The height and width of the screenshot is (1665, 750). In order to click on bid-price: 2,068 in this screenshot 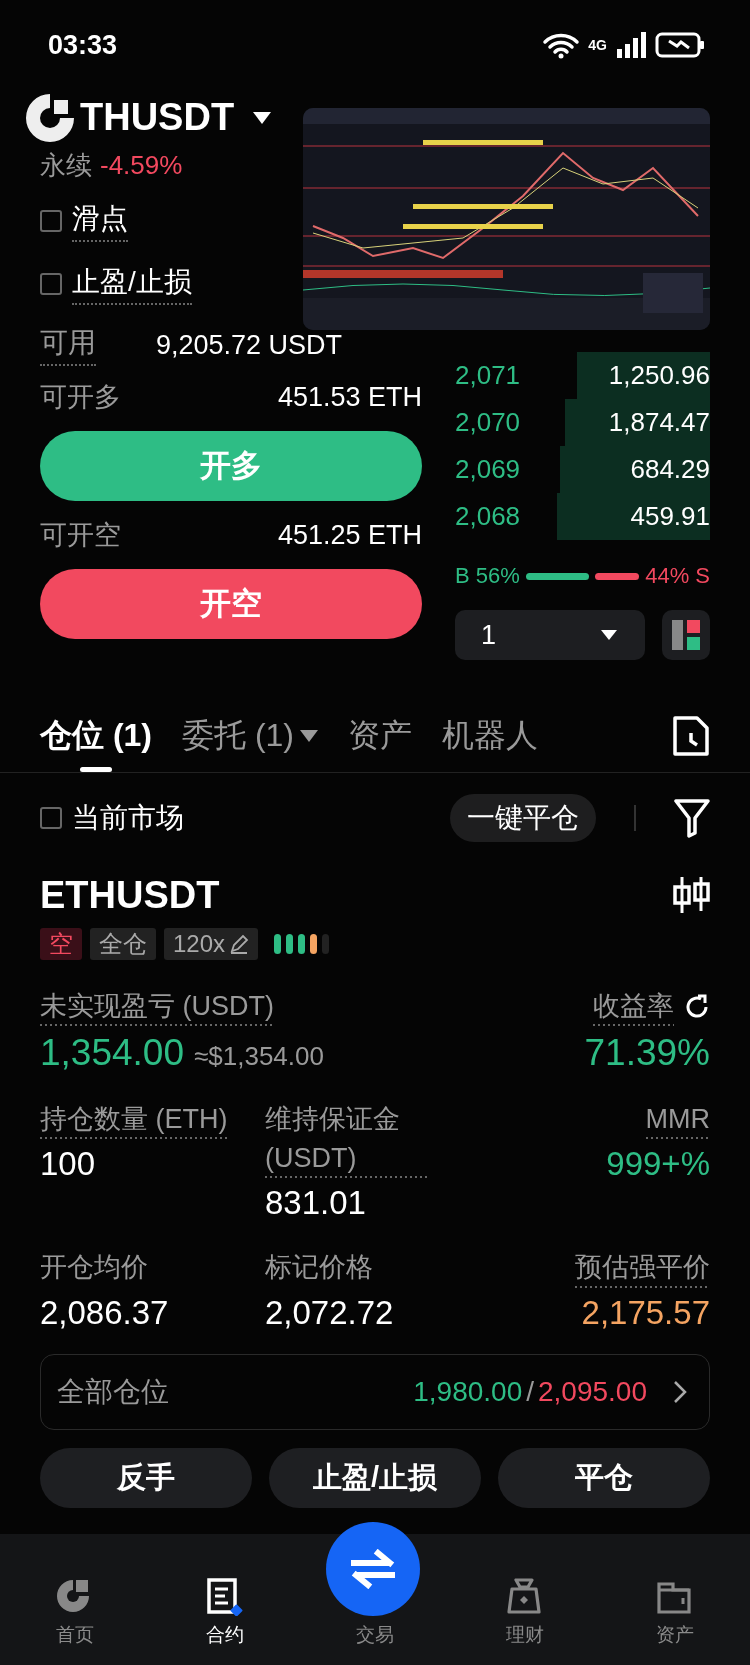, I will do `click(488, 516)`.